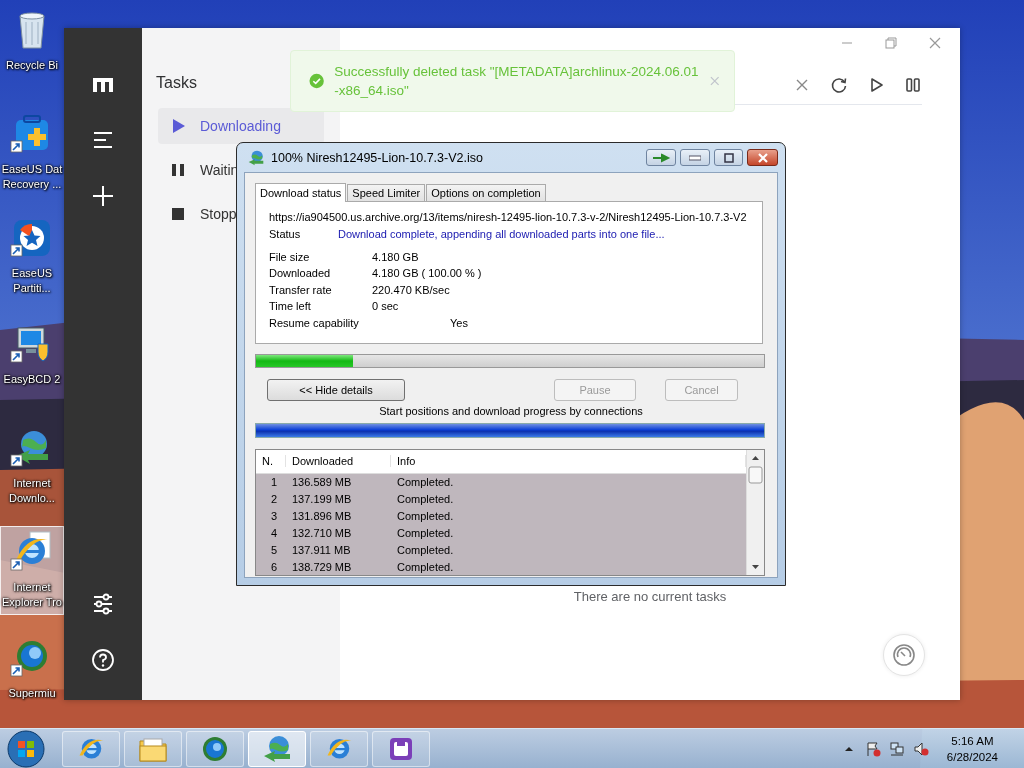 The image size is (1024, 768). Describe the element at coordinates (411, 289) in the screenshot. I see `field-value: 220.470 KB/sec` at that location.